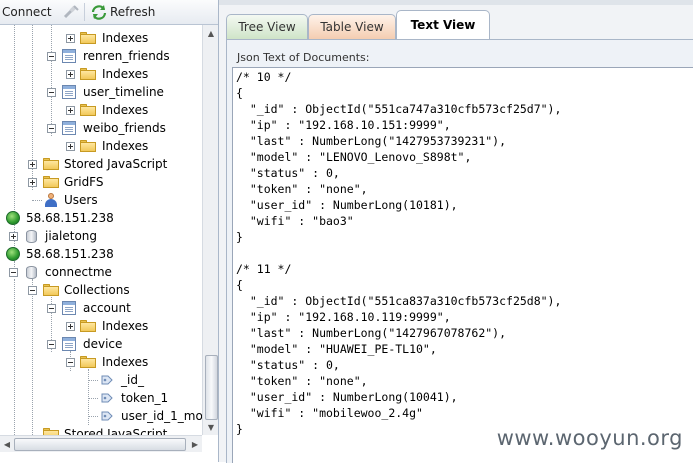  Describe the element at coordinates (132, 380) in the screenshot. I see `tree-item-label: _id_` at that location.